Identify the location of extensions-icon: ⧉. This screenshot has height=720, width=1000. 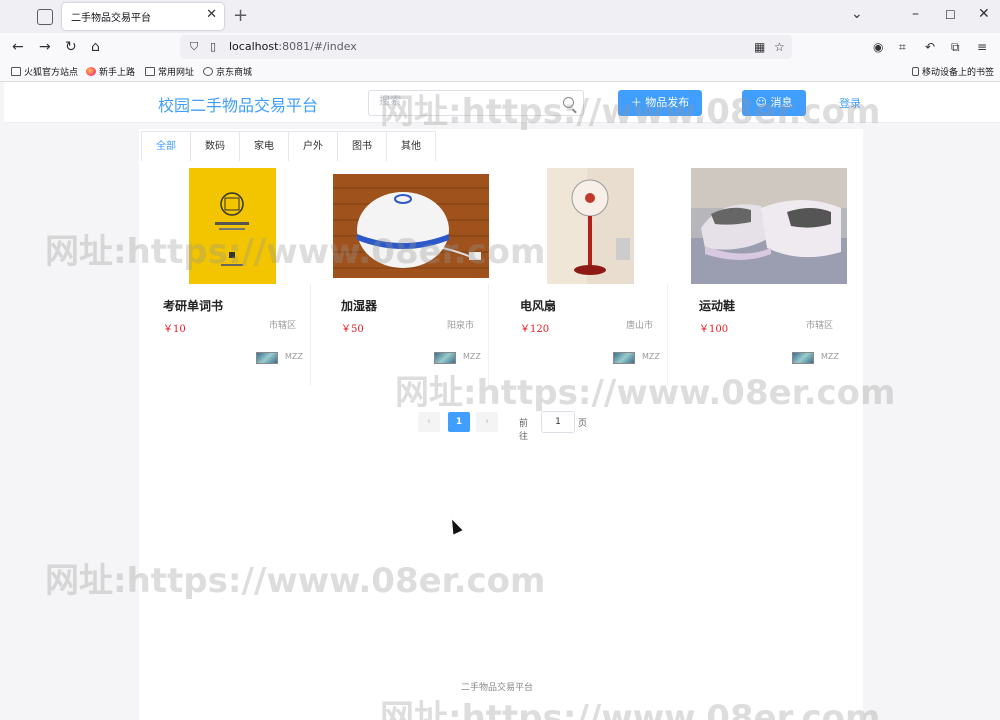
(955, 47).